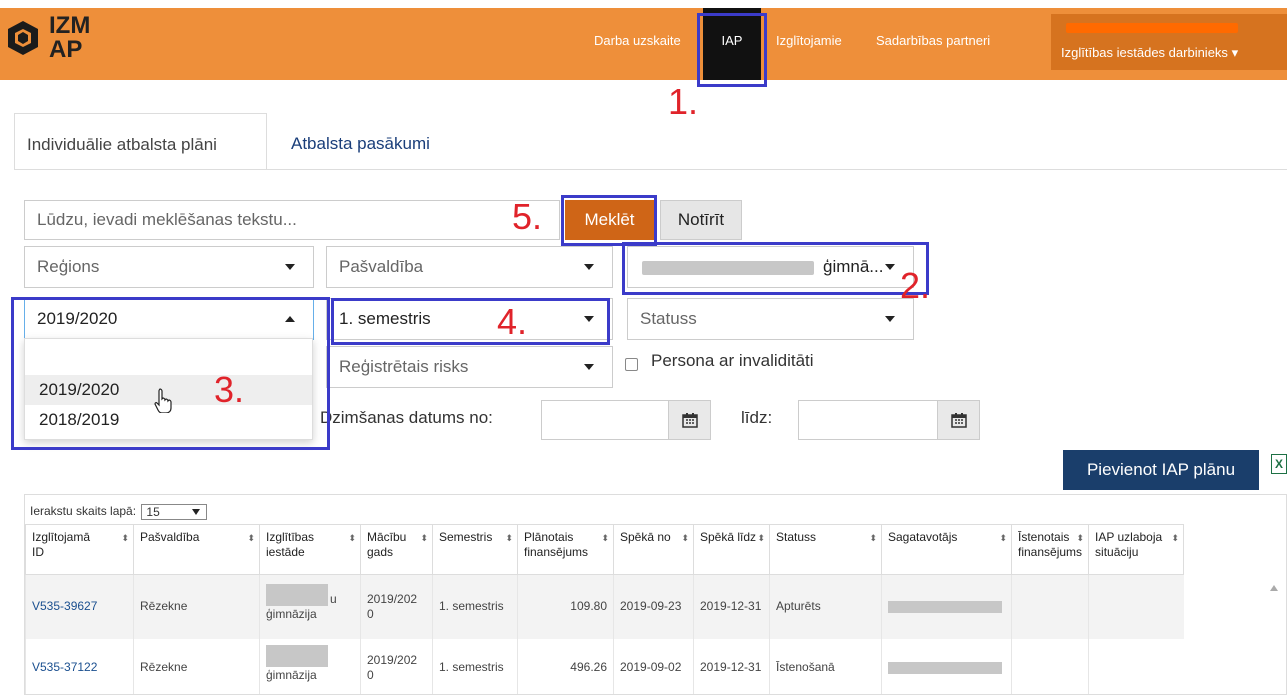  What do you see at coordinates (297, 594) in the screenshot?
I see `school-redacted` at bounding box center [297, 594].